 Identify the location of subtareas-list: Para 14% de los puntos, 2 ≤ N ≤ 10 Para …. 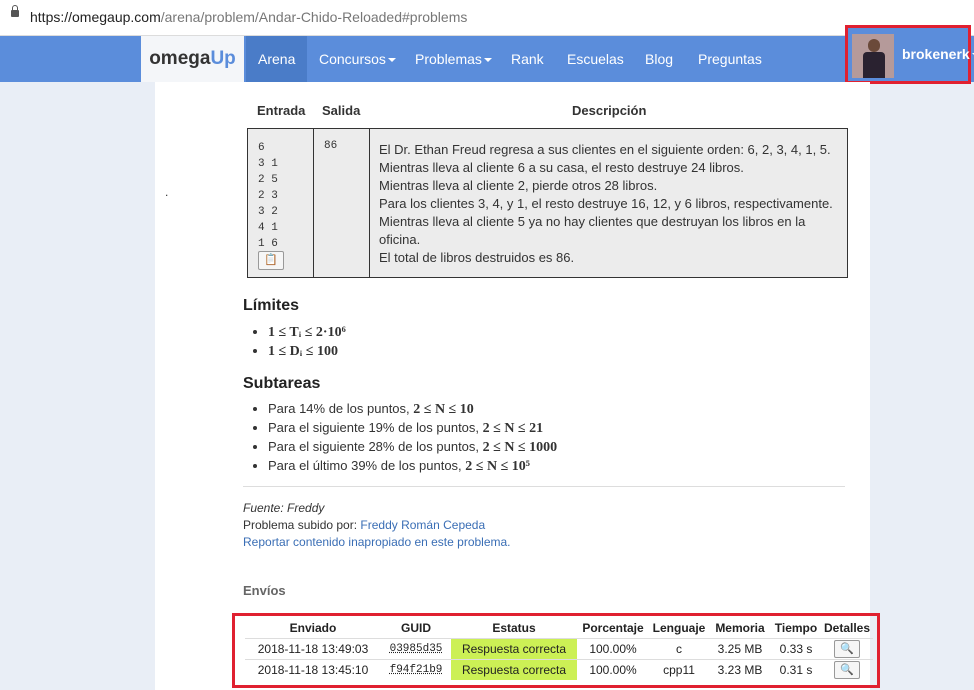
(400, 438).